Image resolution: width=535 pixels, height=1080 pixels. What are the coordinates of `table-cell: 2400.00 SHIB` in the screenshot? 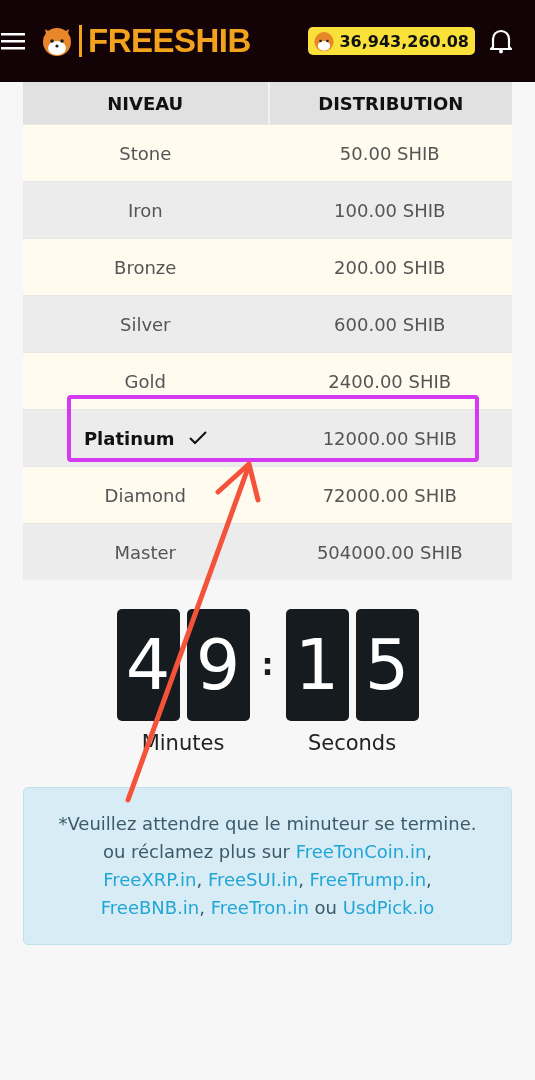 It's located at (390, 381).